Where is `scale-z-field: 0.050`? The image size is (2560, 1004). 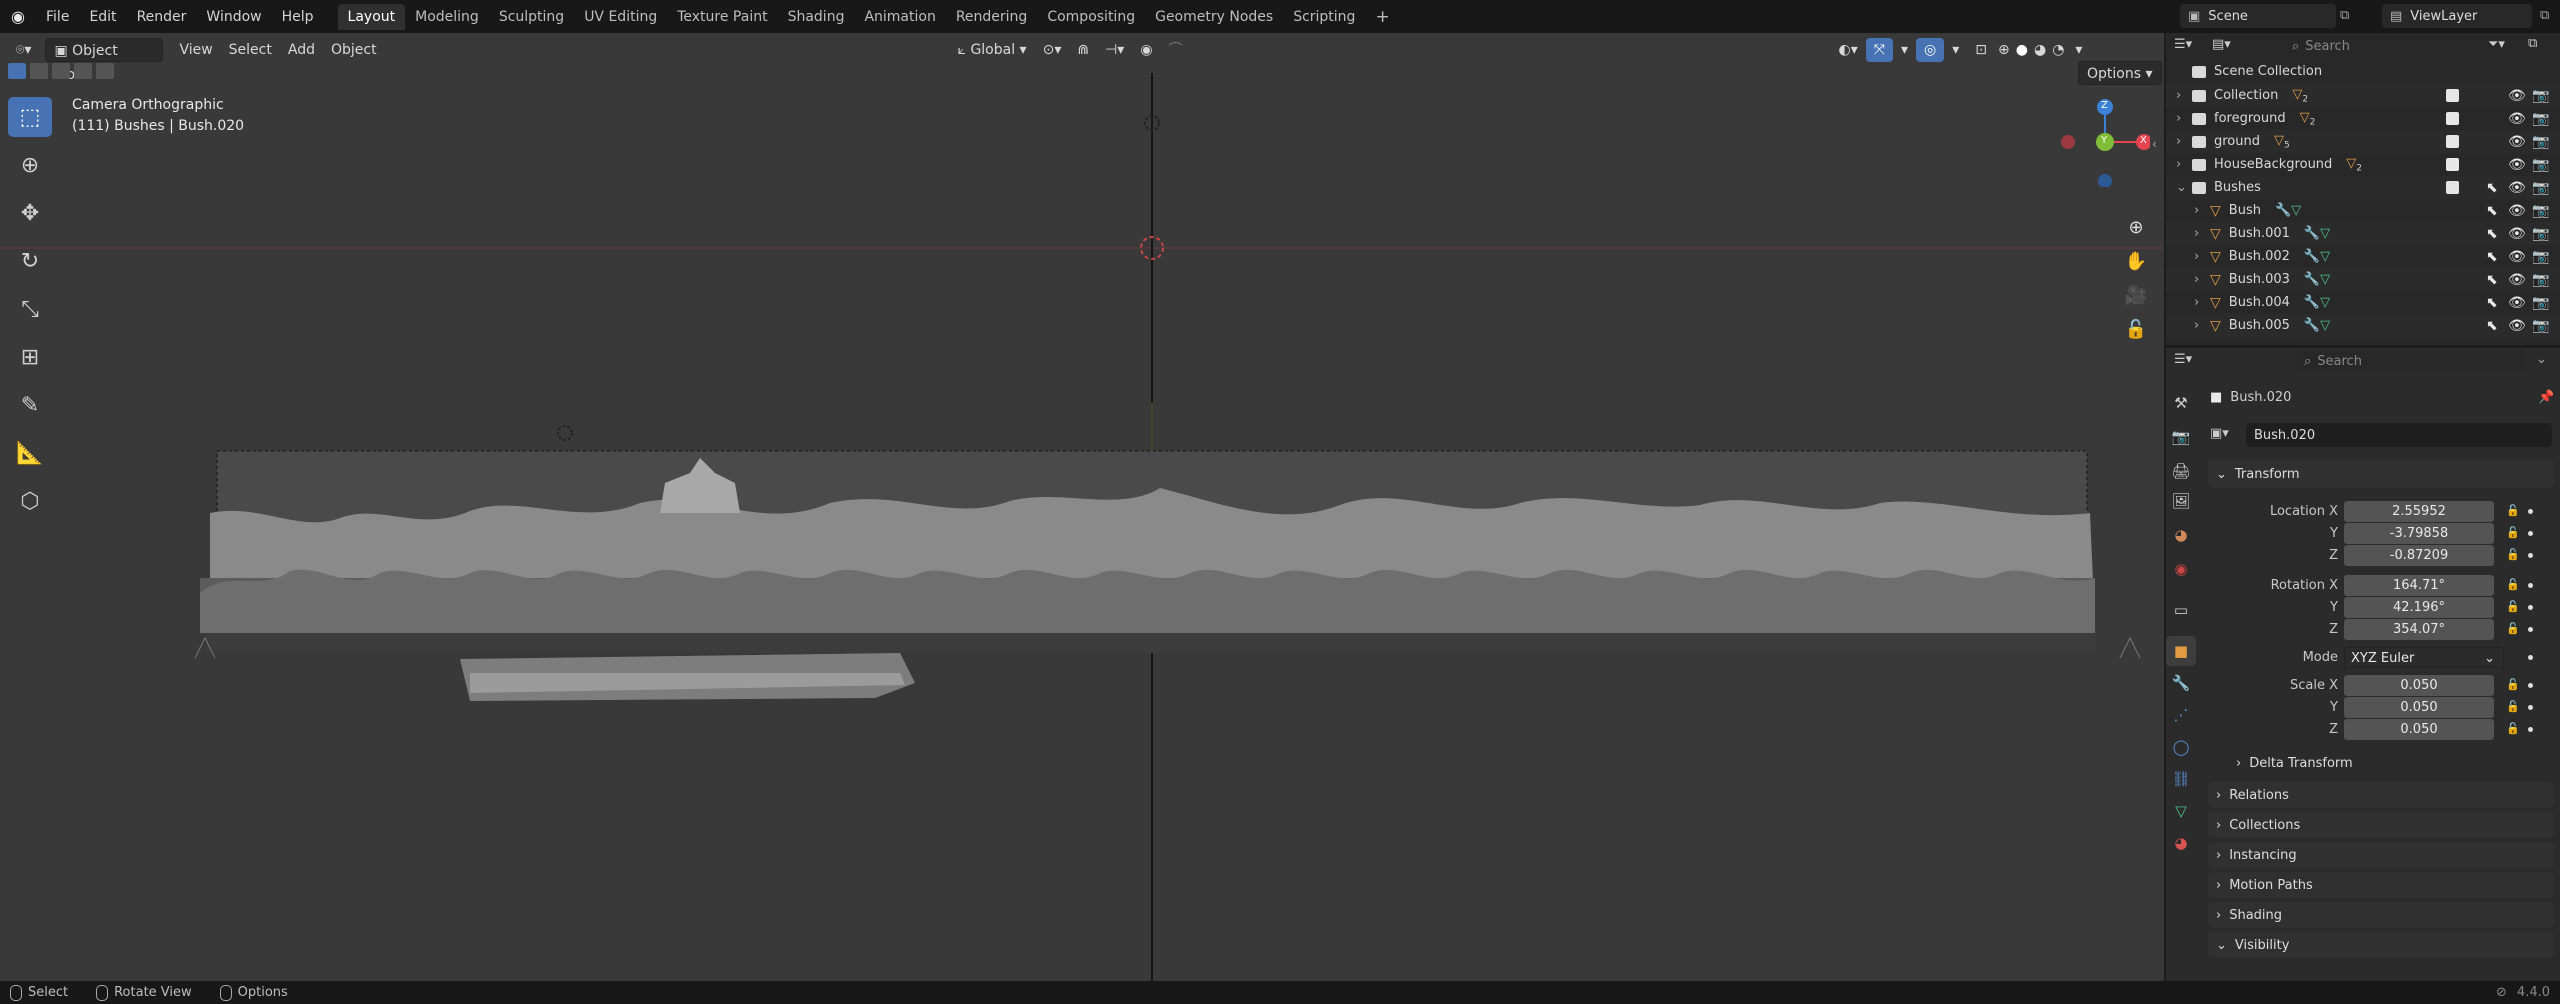
scale-z-field: 0.050 is located at coordinates (2419, 729).